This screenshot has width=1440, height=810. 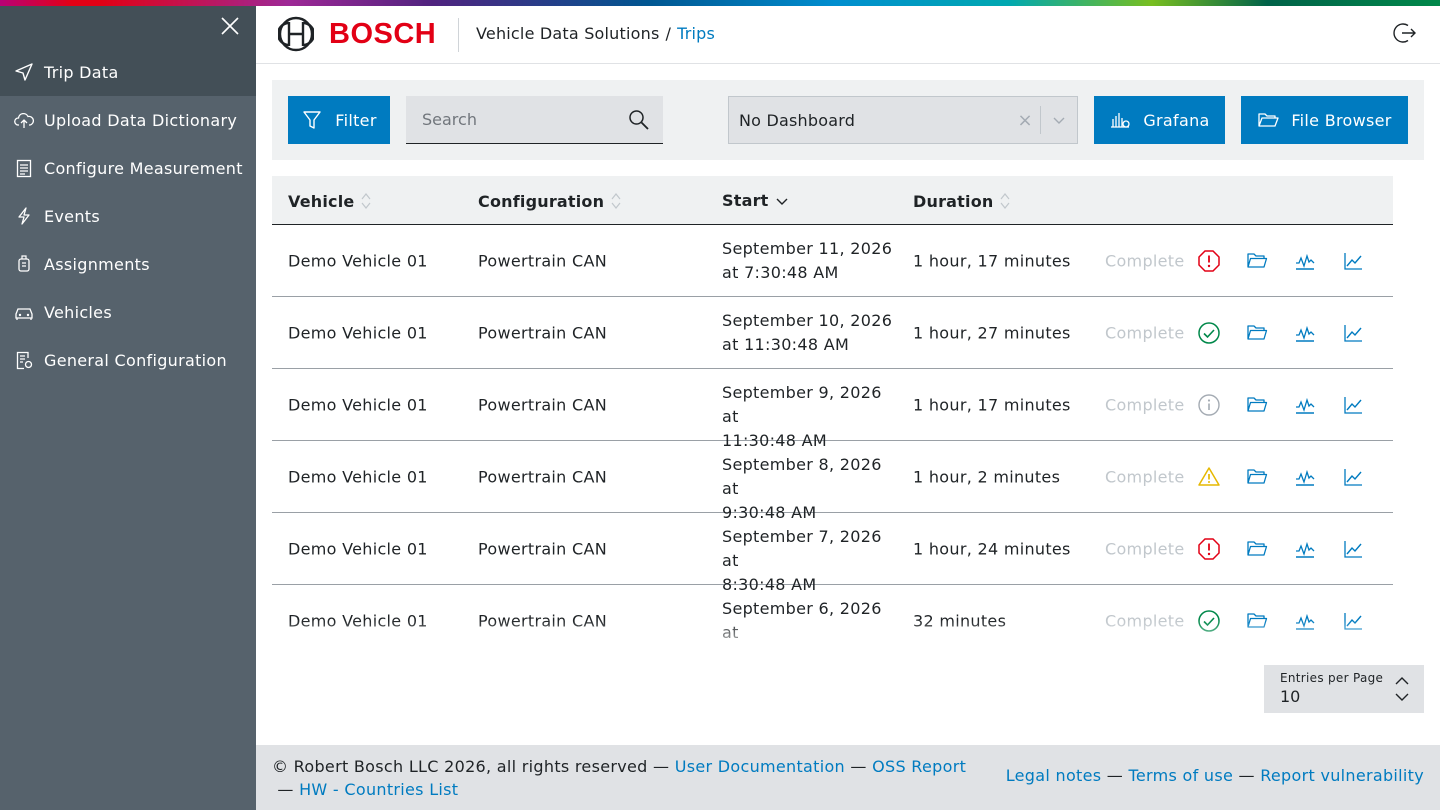 I want to click on close-icon, so click(x=230, y=26).